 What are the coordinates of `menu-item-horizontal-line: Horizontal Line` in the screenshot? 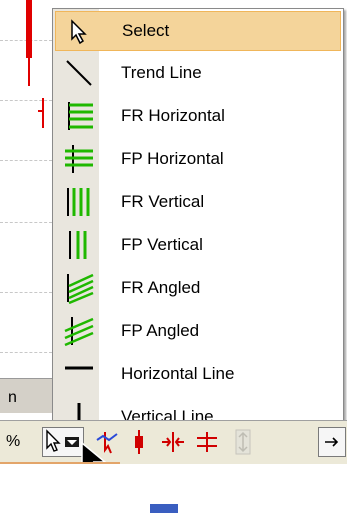 It's located at (198, 374).